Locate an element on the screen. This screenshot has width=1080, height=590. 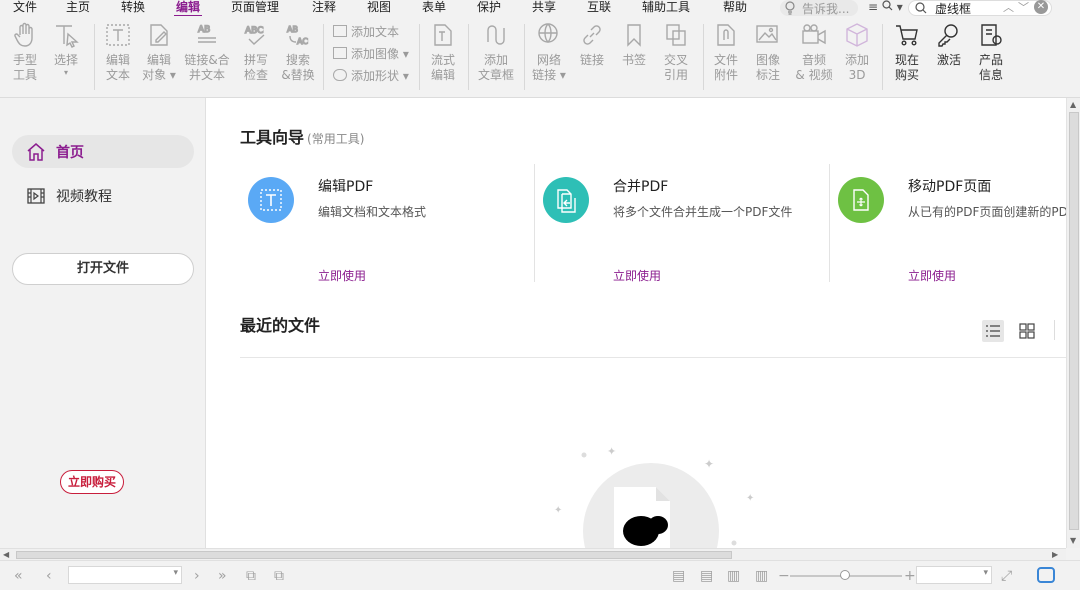
flow-edit-label-2: 编辑 is located at coordinates (442, 75).